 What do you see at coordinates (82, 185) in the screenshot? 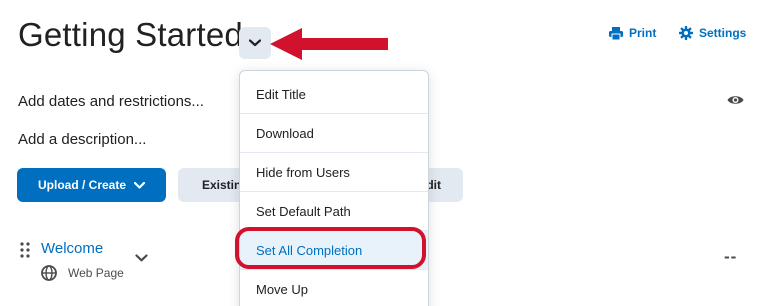
I see `upload-create-label: Upload / Create` at bounding box center [82, 185].